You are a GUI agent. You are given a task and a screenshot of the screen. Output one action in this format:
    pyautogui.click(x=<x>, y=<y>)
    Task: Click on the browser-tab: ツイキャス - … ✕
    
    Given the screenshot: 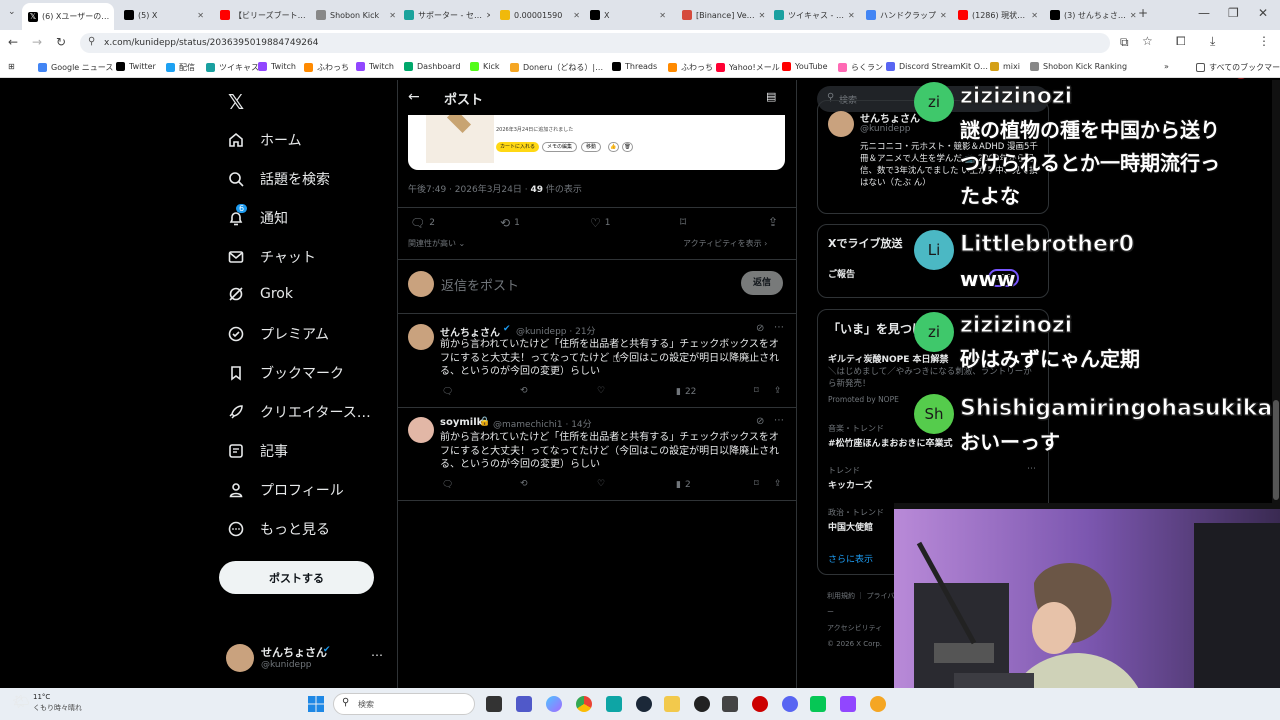 What is the action you would take?
    pyautogui.click(x=814, y=15)
    